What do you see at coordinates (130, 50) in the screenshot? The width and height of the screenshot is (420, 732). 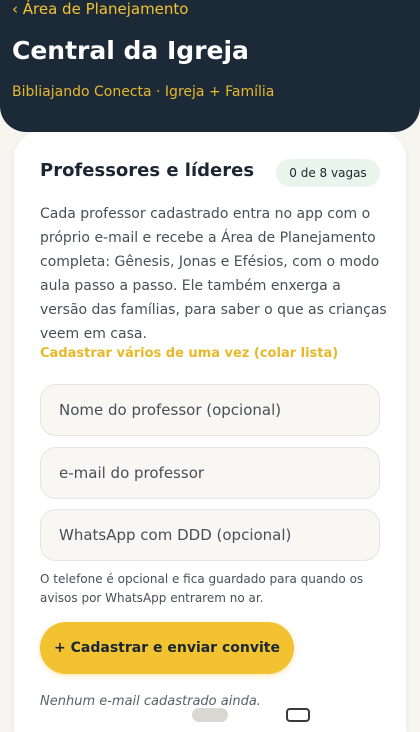 I see `page-title: Central da Igreja` at bounding box center [130, 50].